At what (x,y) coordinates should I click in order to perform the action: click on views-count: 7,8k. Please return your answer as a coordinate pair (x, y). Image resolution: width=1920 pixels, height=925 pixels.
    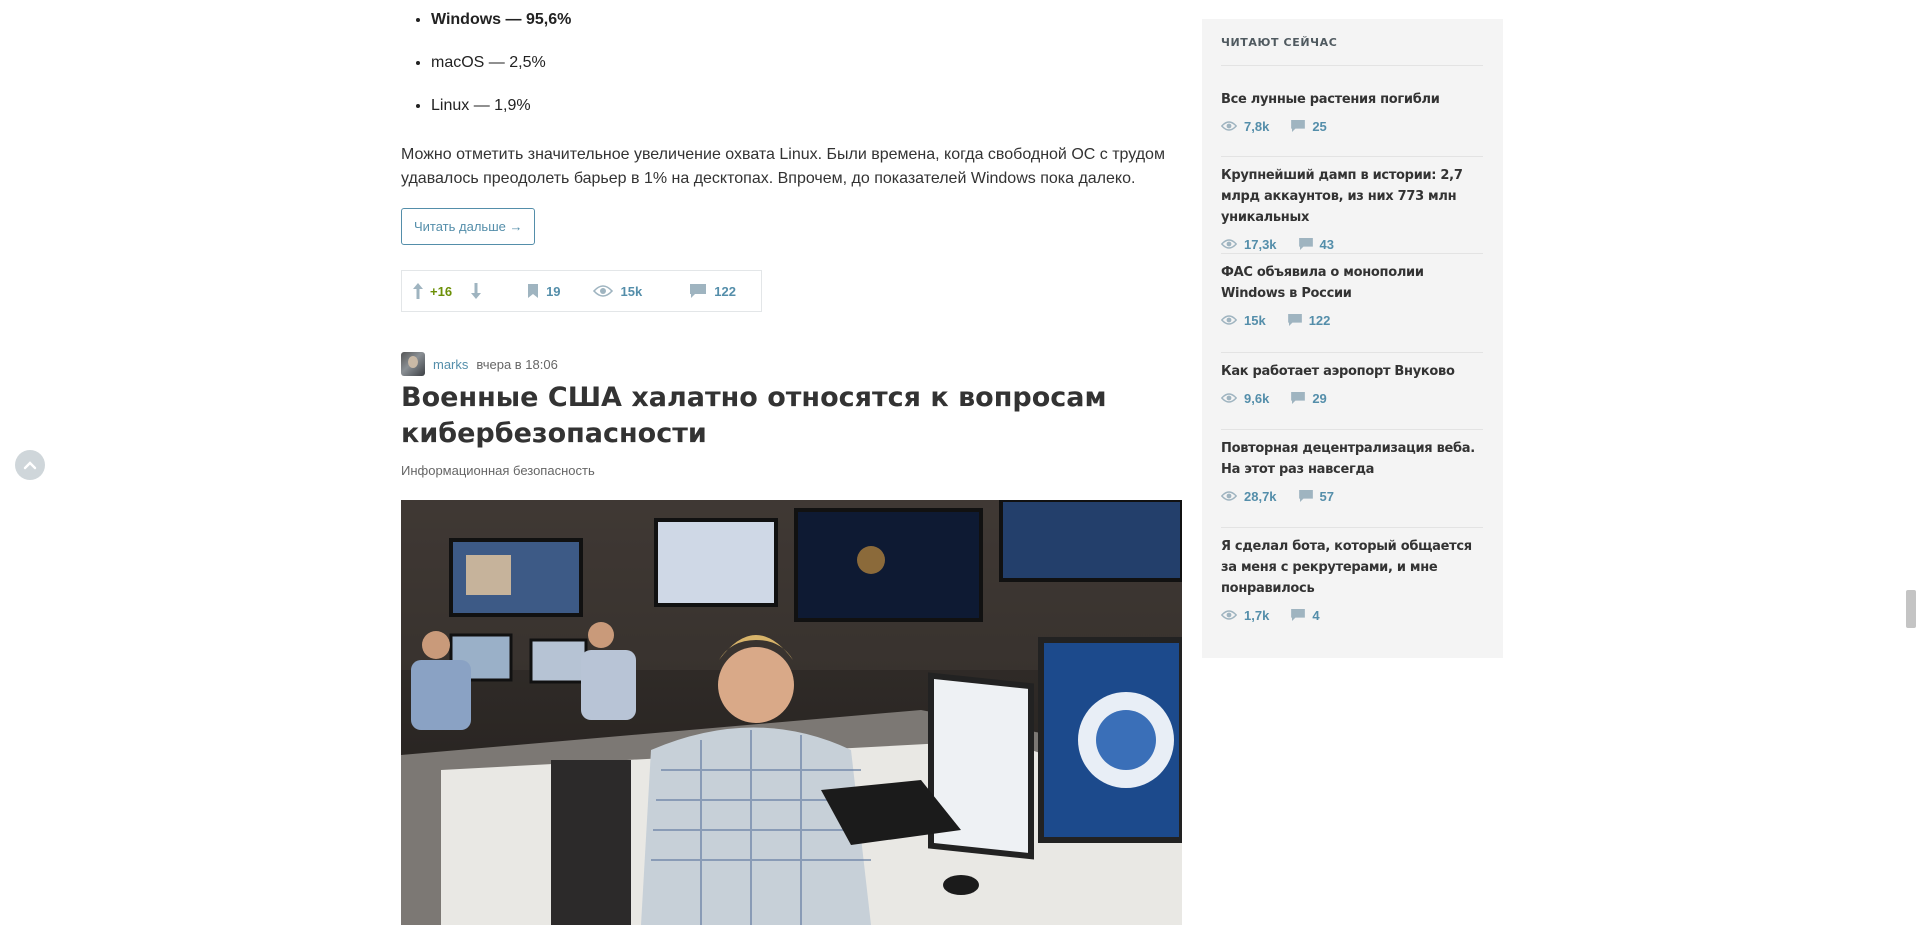
    Looking at the image, I should click on (1257, 126).